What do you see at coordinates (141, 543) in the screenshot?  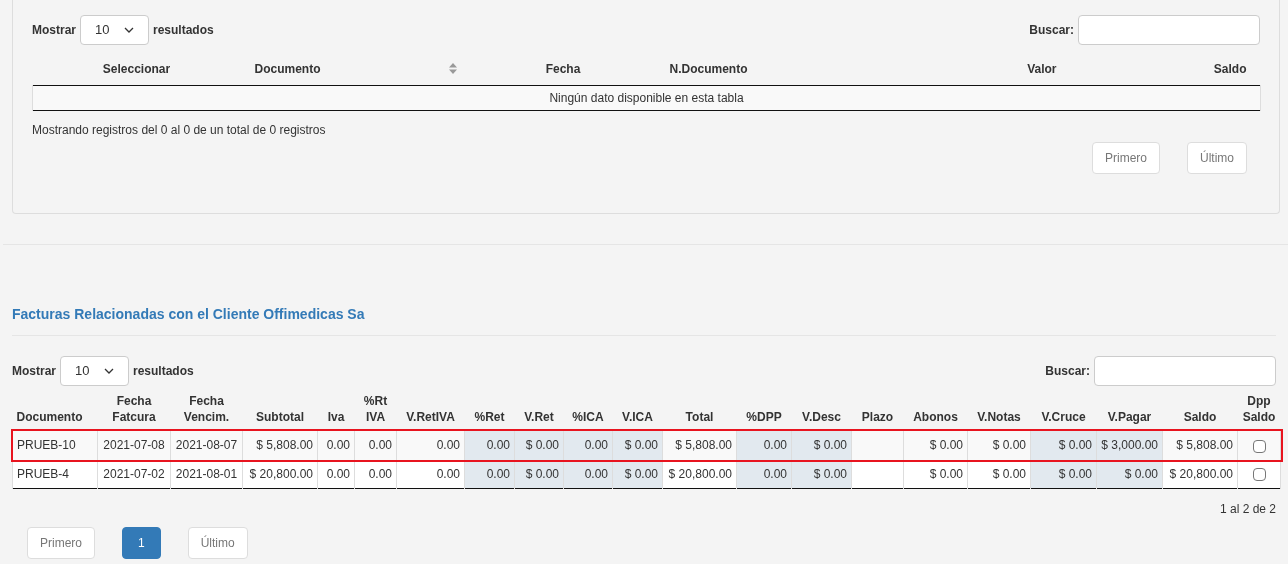 I see `page-number-button: 1` at bounding box center [141, 543].